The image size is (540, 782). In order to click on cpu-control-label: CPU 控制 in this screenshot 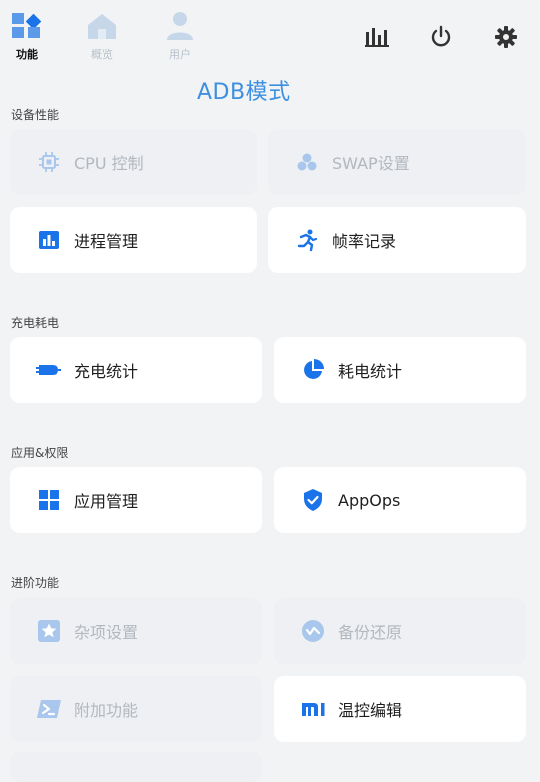, I will do `click(109, 163)`.